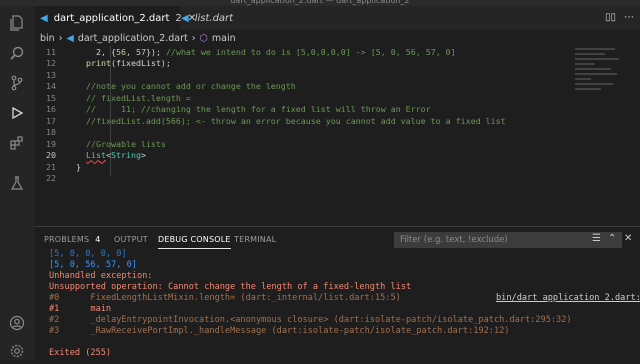  I want to click on minimap, so click(600, 96).